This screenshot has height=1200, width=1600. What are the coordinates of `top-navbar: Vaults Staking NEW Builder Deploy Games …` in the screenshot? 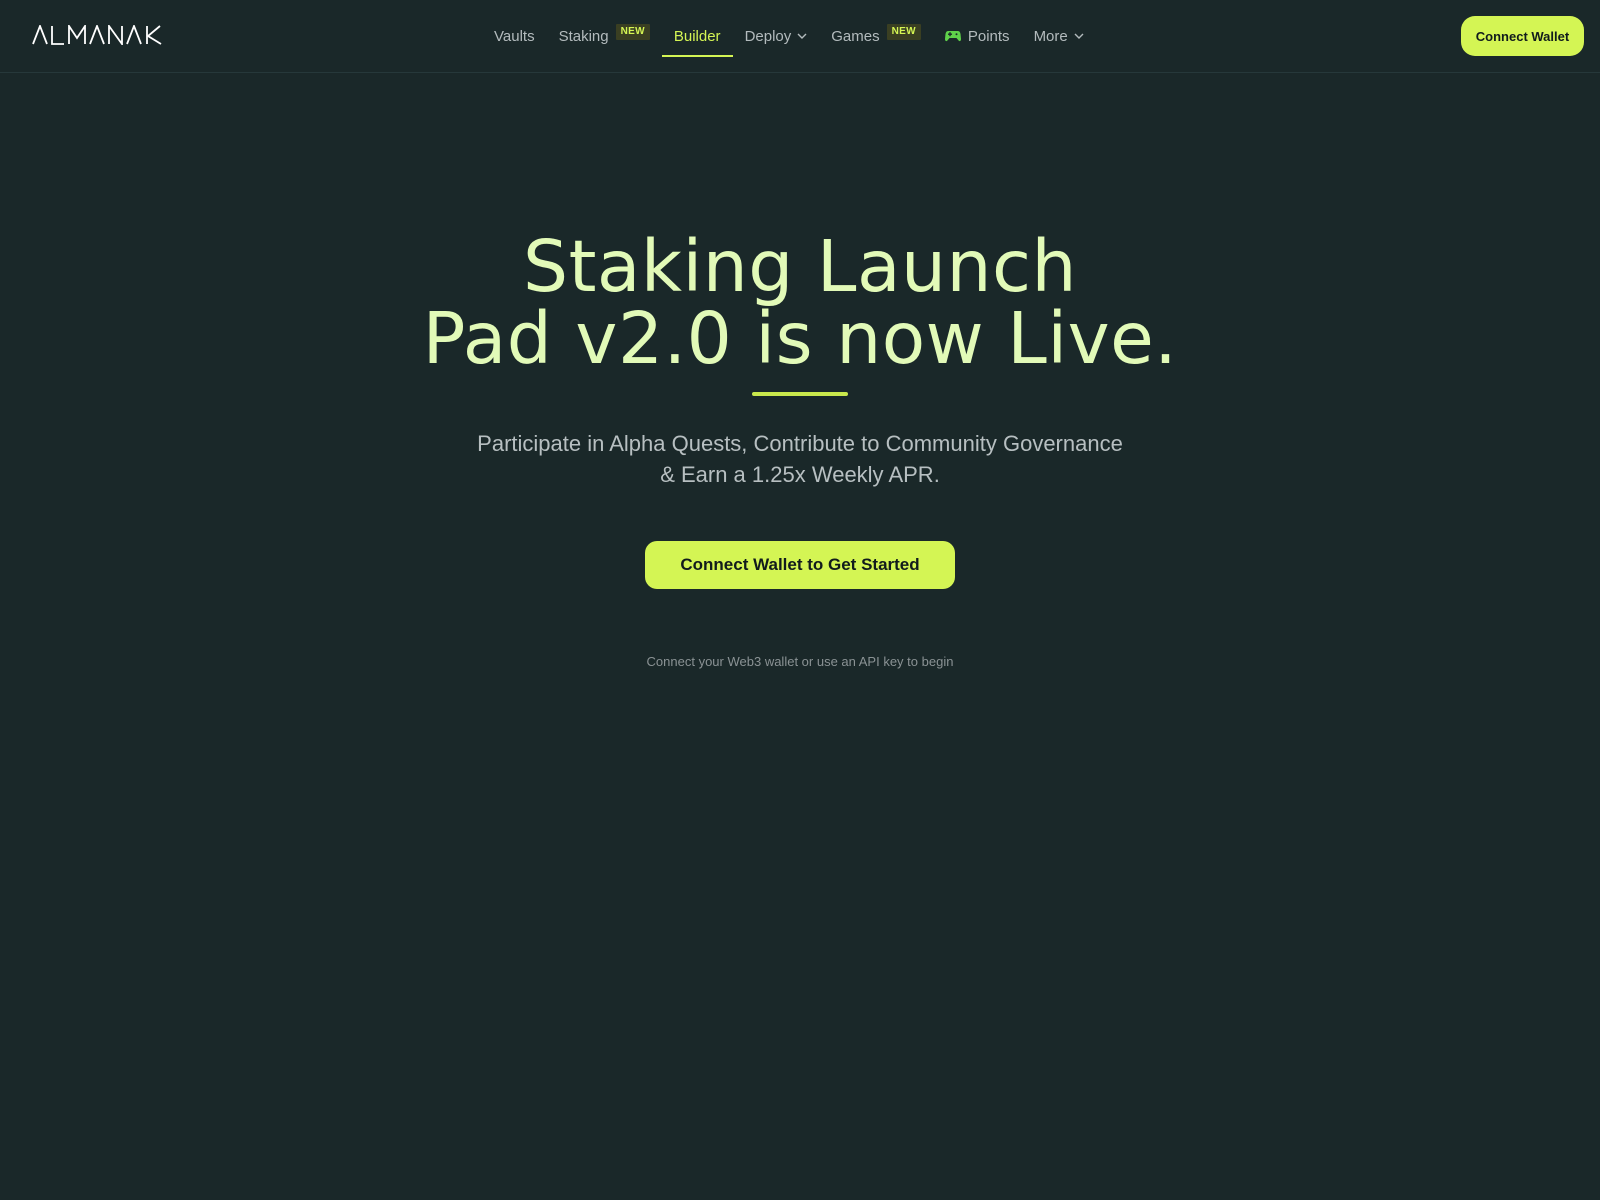 It's located at (800, 36).